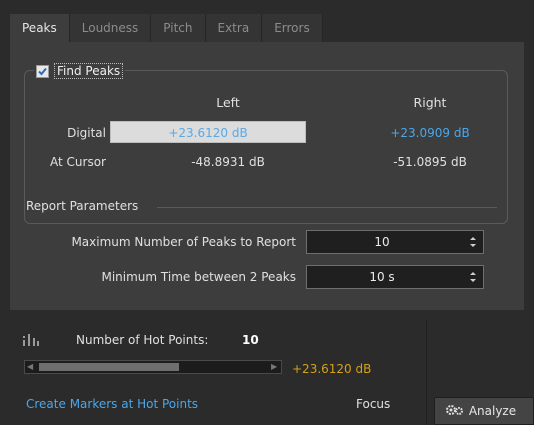  Describe the element at coordinates (142, 340) in the screenshot. I see `hot-points-label: Number of Hot Points:` at that location.